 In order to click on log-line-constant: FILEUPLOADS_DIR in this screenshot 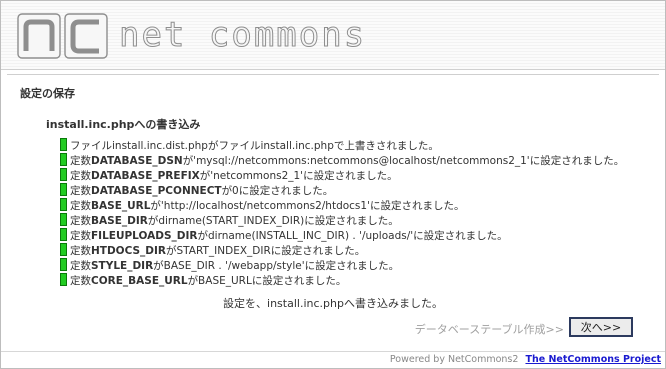, I will do `click(144, 236)`.